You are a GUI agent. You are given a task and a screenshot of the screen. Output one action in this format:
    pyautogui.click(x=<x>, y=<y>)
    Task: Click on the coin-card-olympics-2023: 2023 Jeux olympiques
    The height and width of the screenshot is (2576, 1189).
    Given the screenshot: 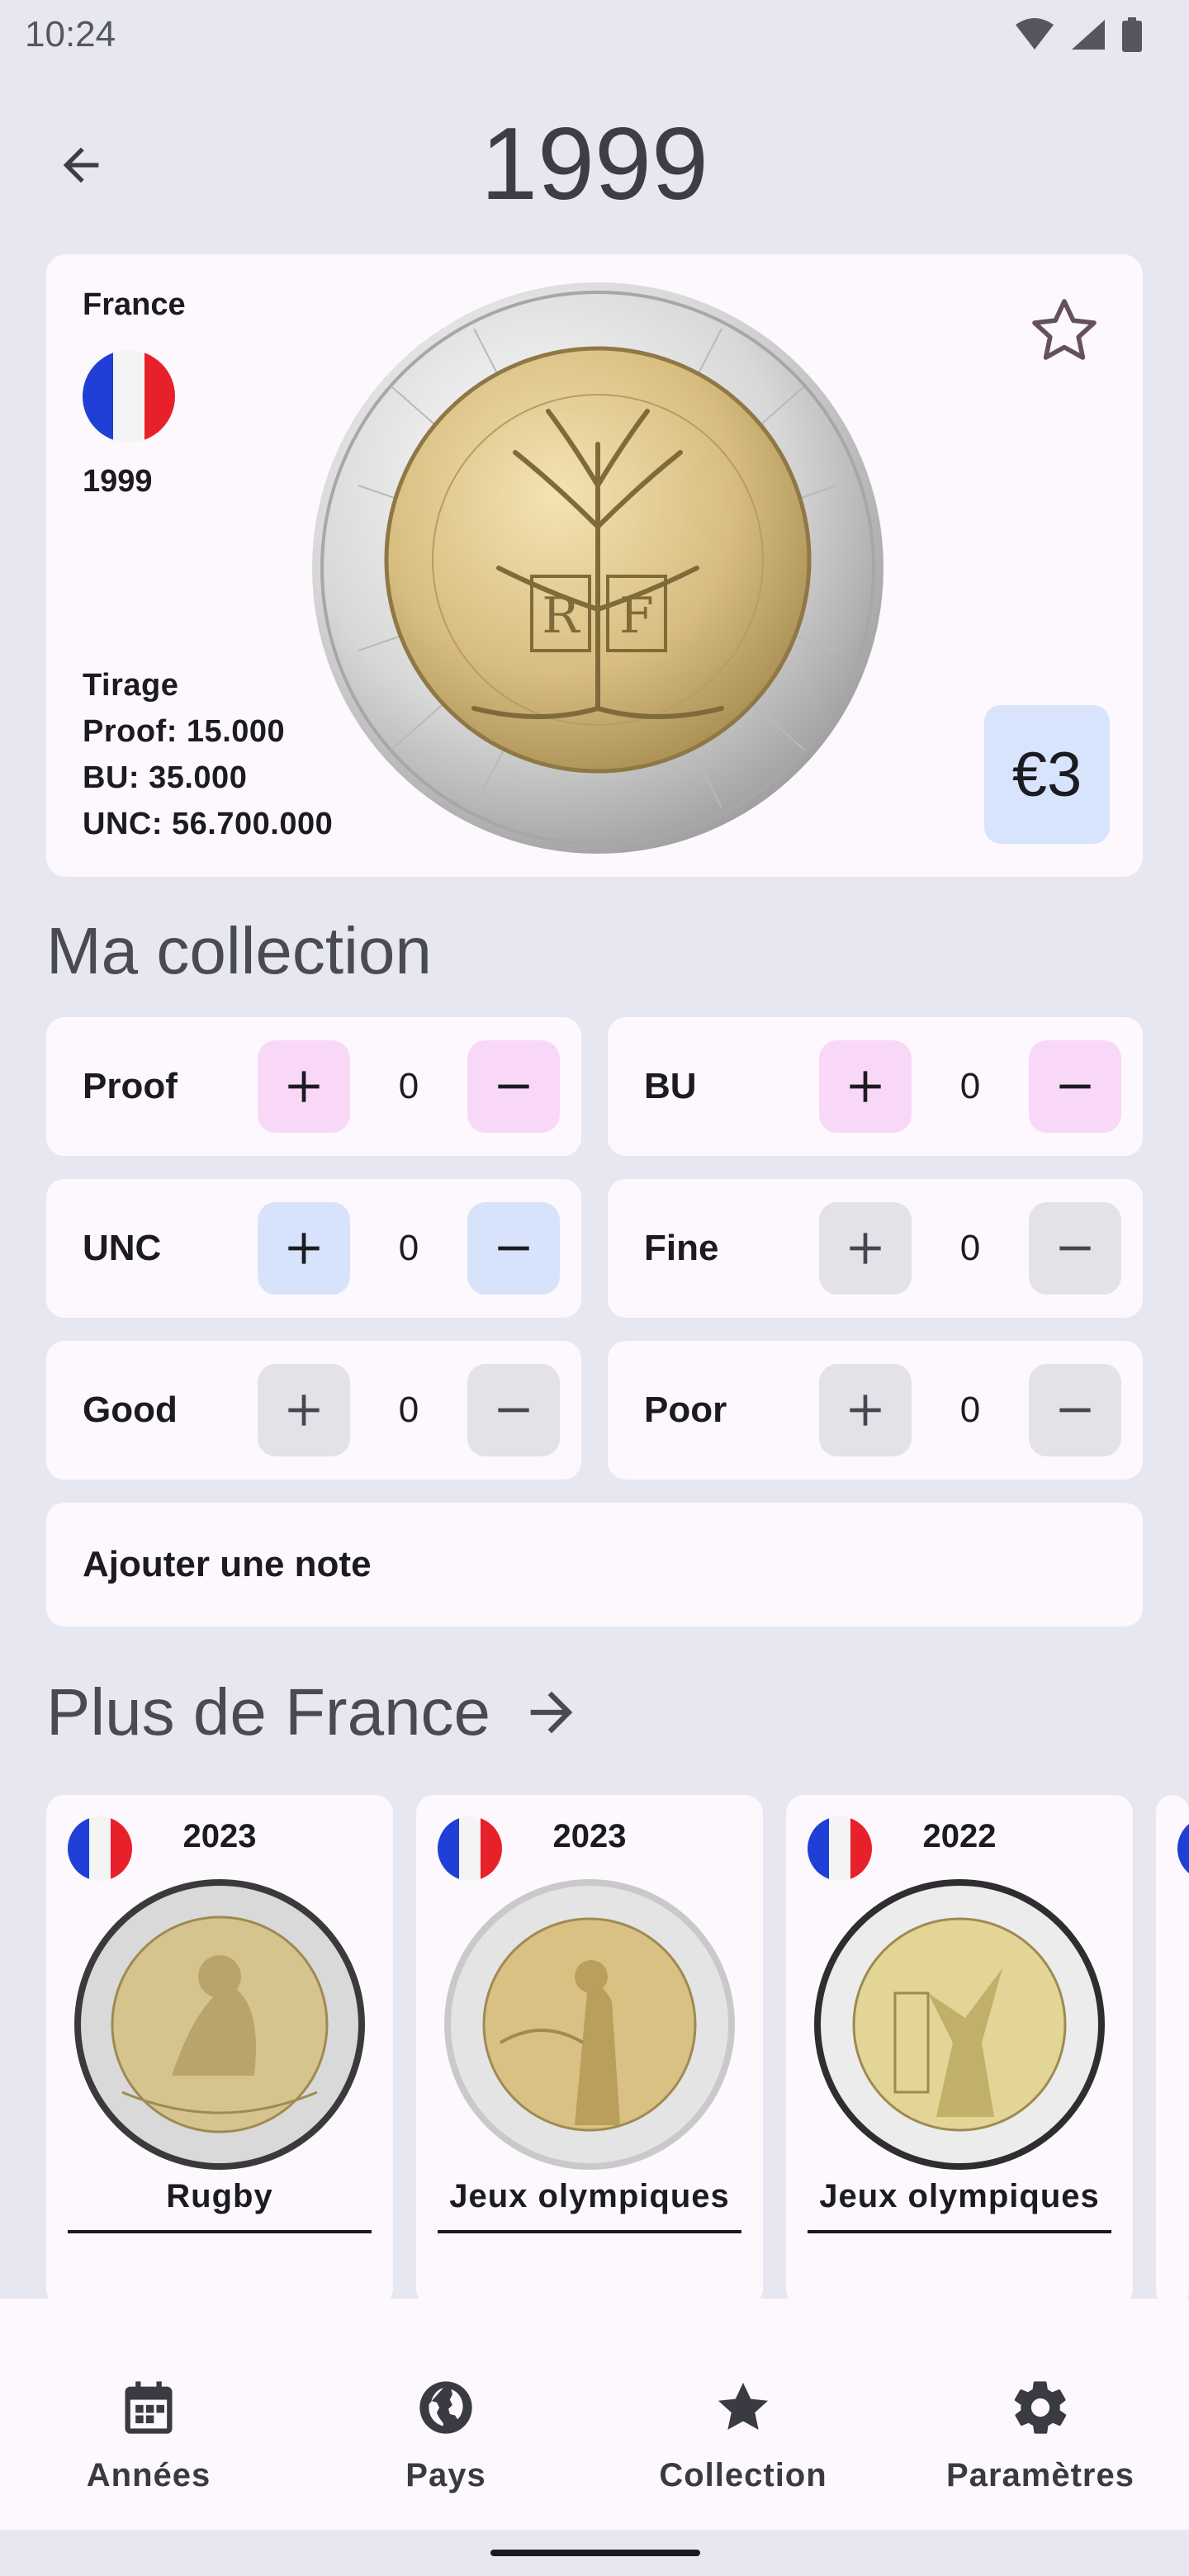 What is the action you would take?
    pyautogui.click(x=589, y=2051)
    